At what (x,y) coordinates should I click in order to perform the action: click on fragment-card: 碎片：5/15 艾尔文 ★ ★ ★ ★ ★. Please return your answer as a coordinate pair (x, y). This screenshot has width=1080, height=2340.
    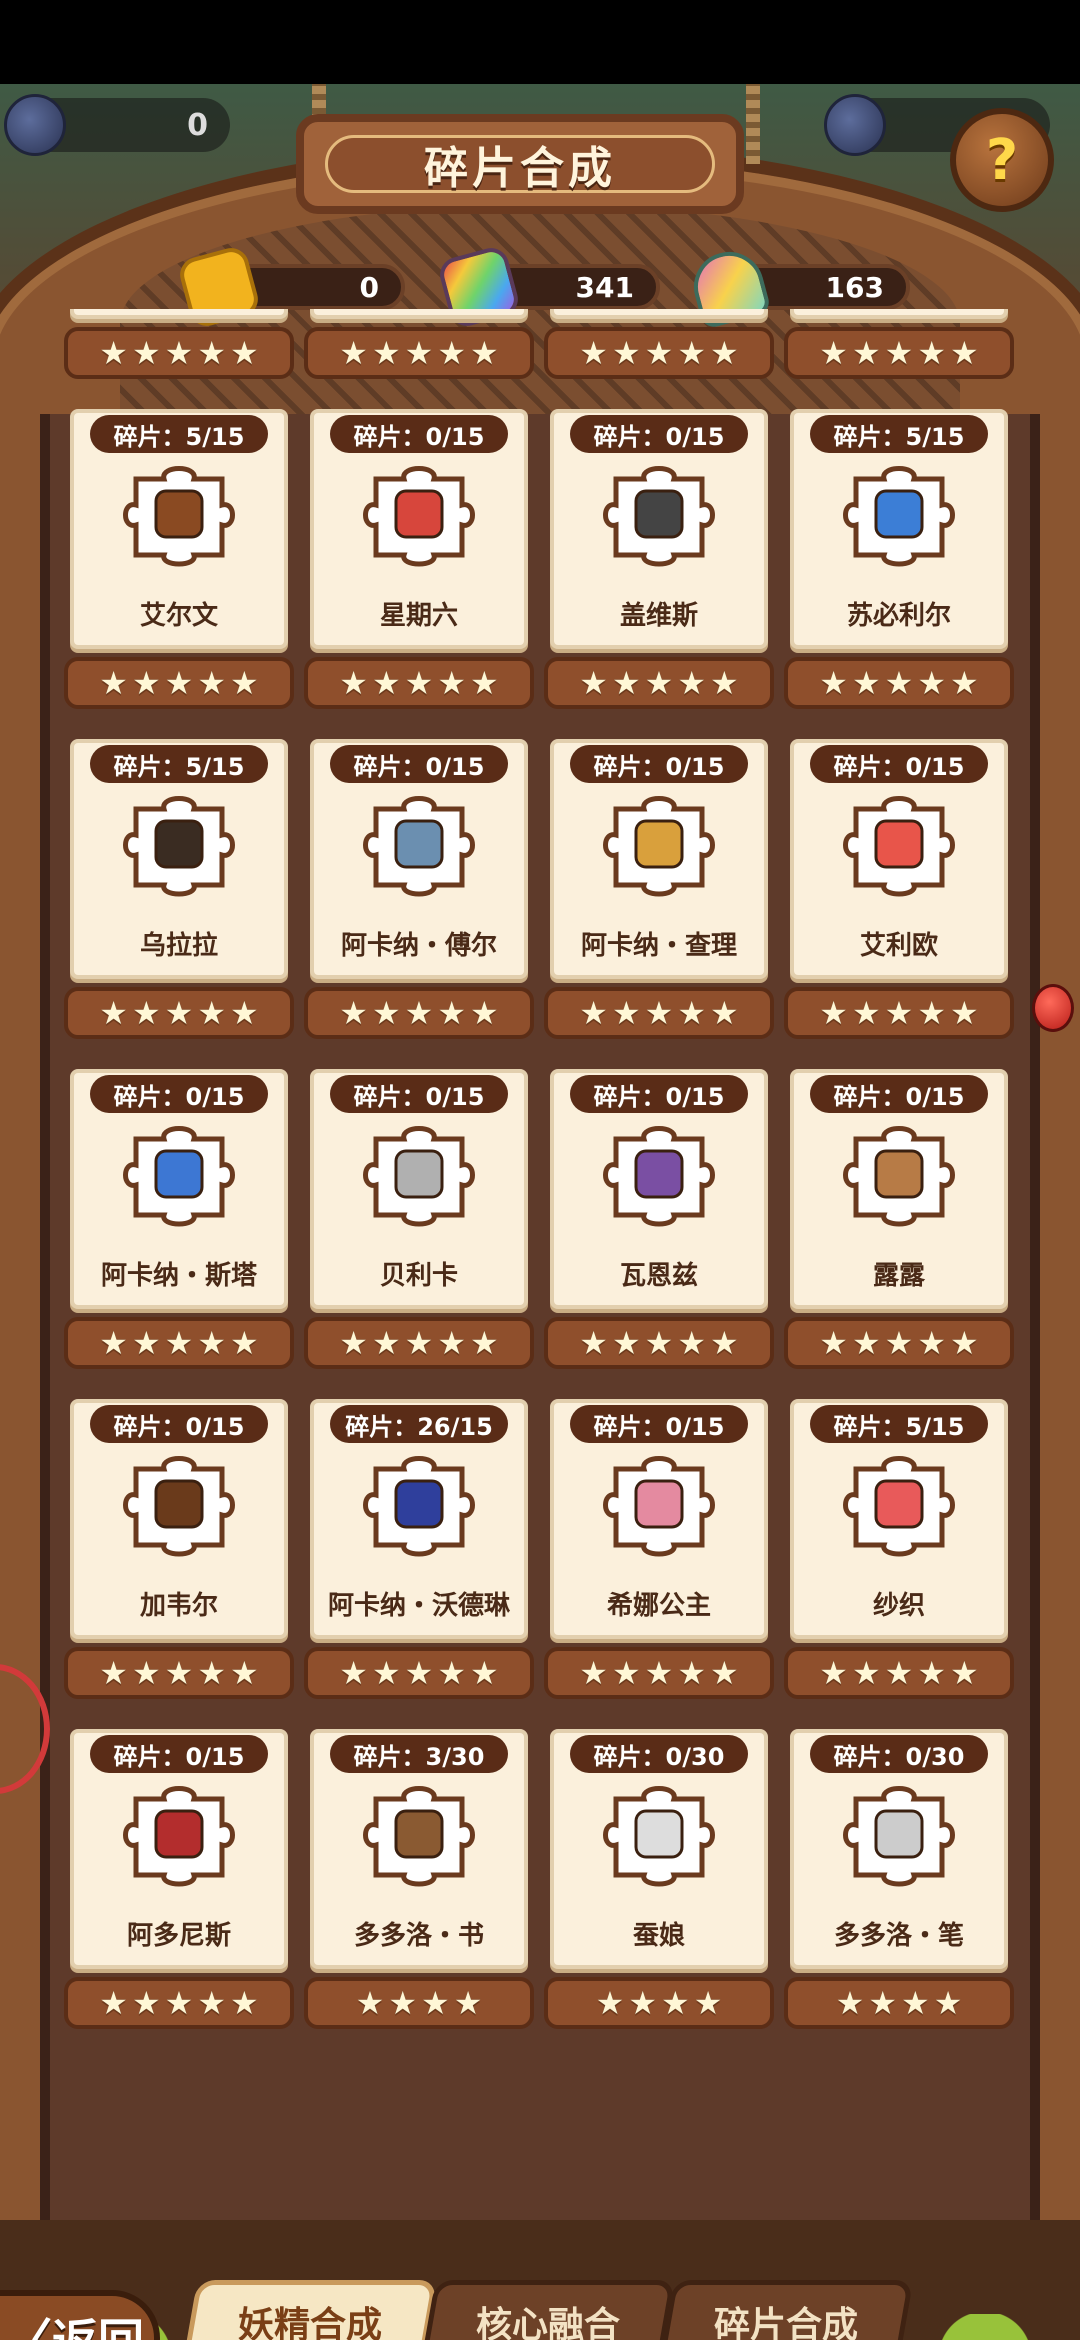
    Looking at the image, I should click on (179, 563).